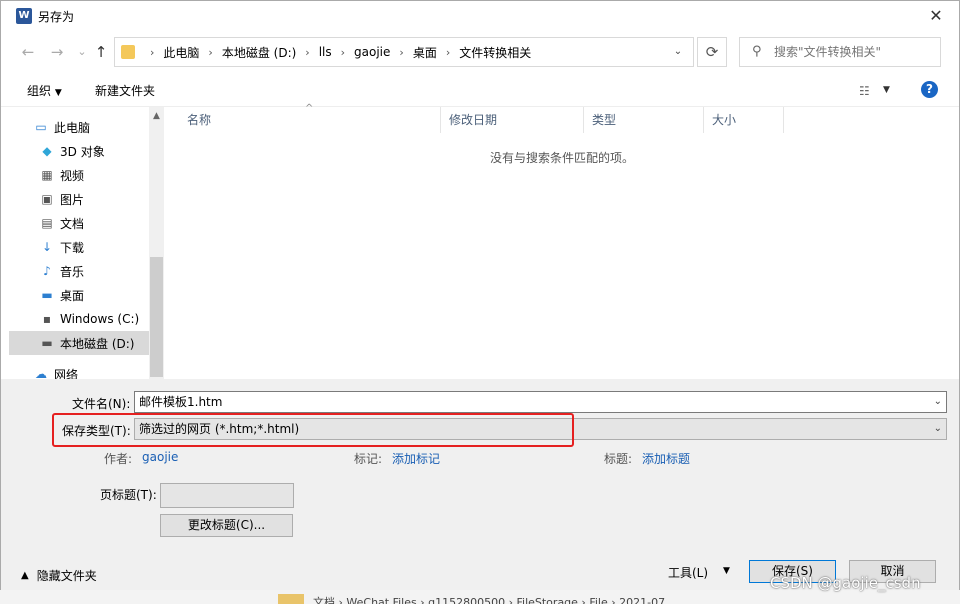  I want to click on breadcrumb-item: lls, so click(325, 52).